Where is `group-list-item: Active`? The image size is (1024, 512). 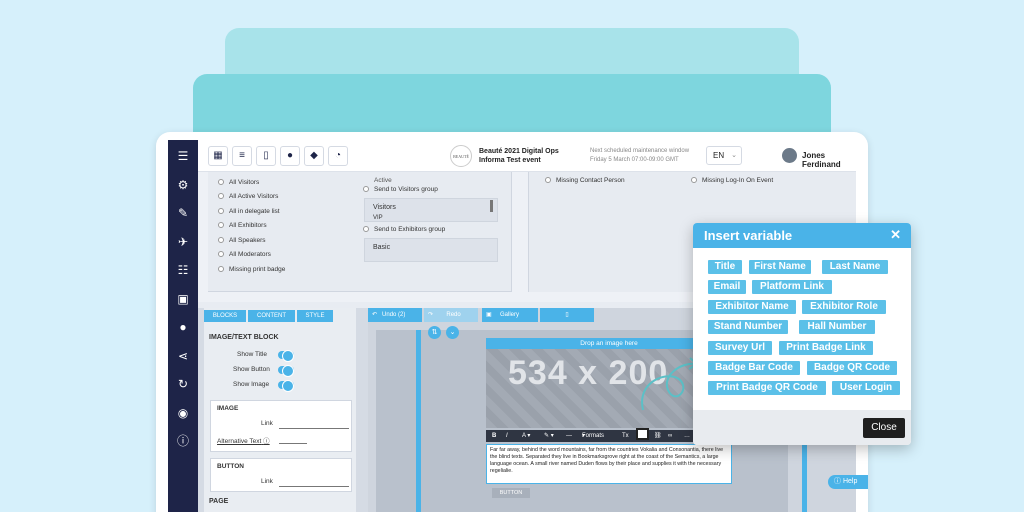
group-list-item: Active is located at coordinates (383, 180).